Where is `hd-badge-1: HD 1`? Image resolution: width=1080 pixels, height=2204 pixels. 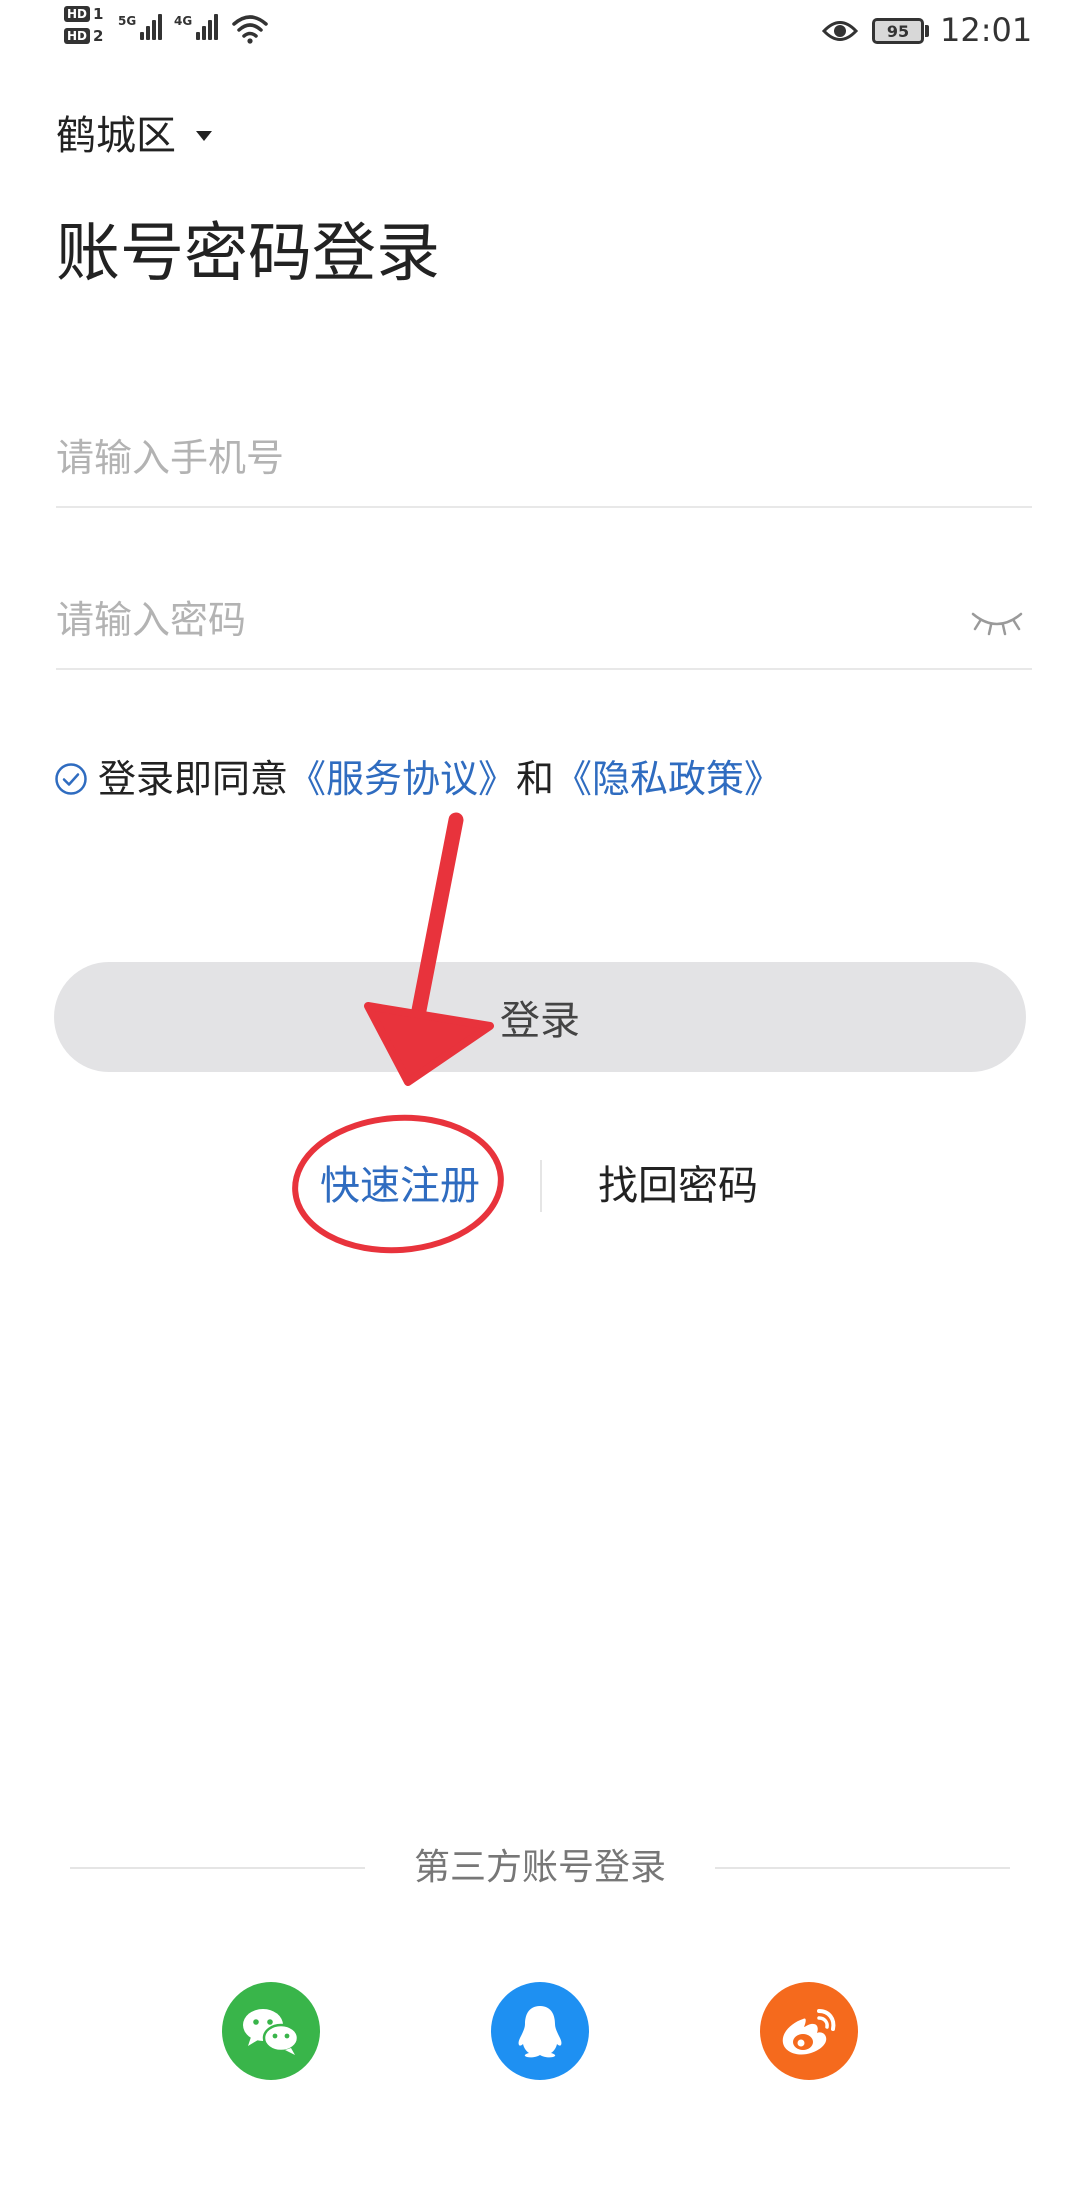
hd-badge-1: HD 1 is located at coordinates (83, 14).